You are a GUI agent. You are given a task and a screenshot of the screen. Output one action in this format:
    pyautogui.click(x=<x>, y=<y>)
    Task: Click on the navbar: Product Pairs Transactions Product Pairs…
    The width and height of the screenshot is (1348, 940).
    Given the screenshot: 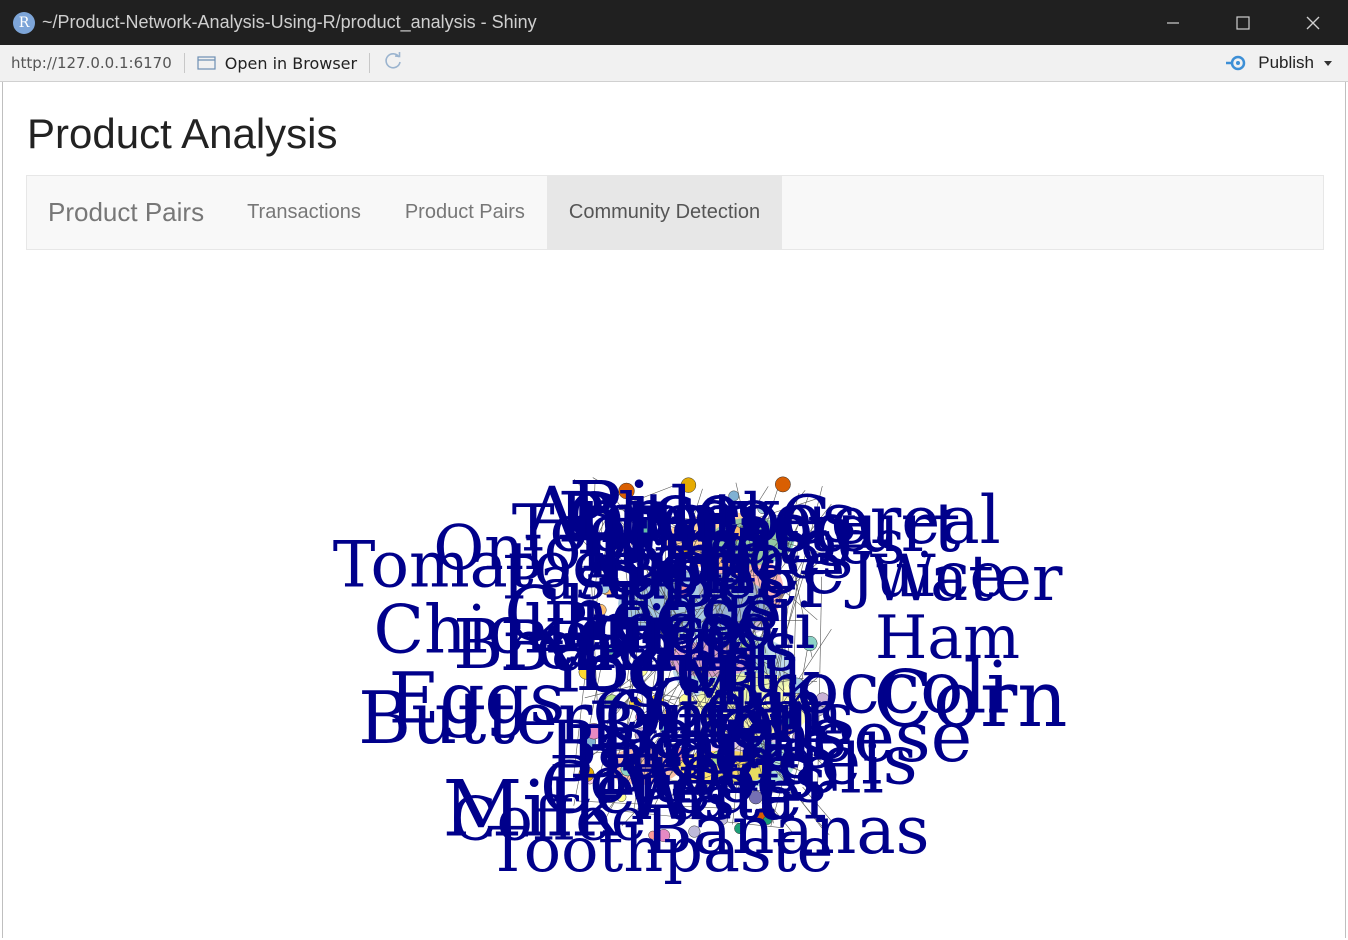 What is the action you would take?
    pyautogui.click(x=675, y=212)
    